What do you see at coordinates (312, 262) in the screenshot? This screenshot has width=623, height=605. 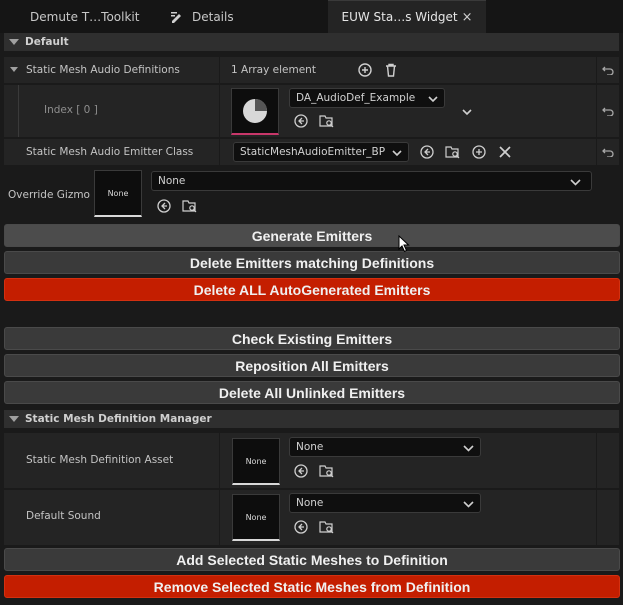 I see `delete-matching-emitters-button: Delete Emitters matching Definitions` at bounding box center [312, 262].